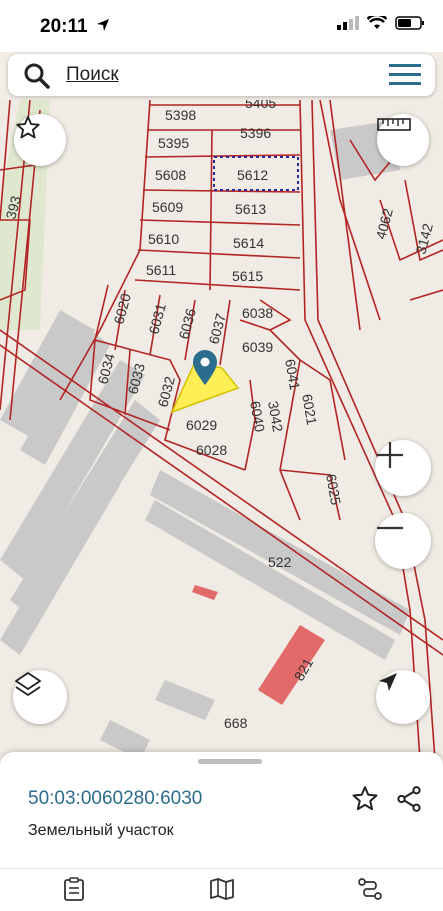  What do you see at coordinates (115, 799) in the screenshot?
I see `cadastral-number: 50:03:0060280:6030` at bounding box center [115, 799].